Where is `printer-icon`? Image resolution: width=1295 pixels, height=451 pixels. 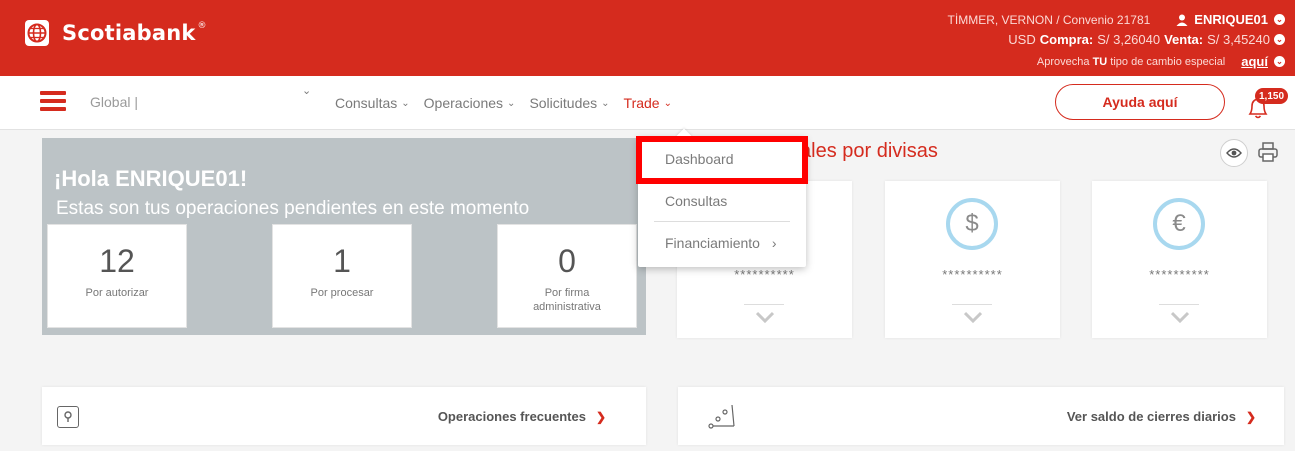
printer-icon is located at coordinates (1268, 152).